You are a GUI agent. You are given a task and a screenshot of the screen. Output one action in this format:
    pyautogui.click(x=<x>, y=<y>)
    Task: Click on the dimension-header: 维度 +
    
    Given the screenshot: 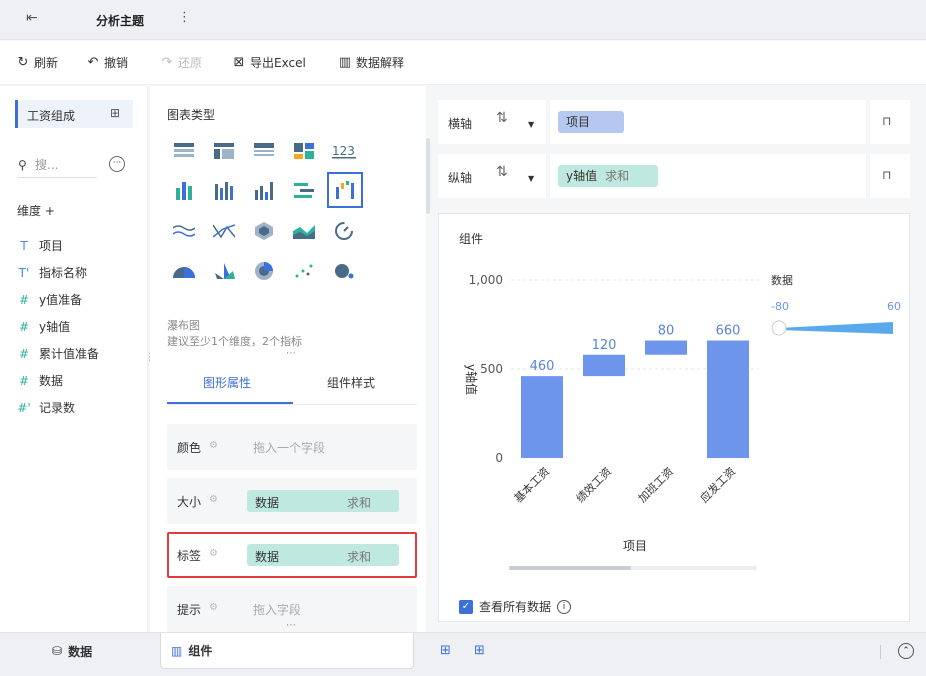 What is the action you would take?
    pyautogui.click(x=36, y=210)
    